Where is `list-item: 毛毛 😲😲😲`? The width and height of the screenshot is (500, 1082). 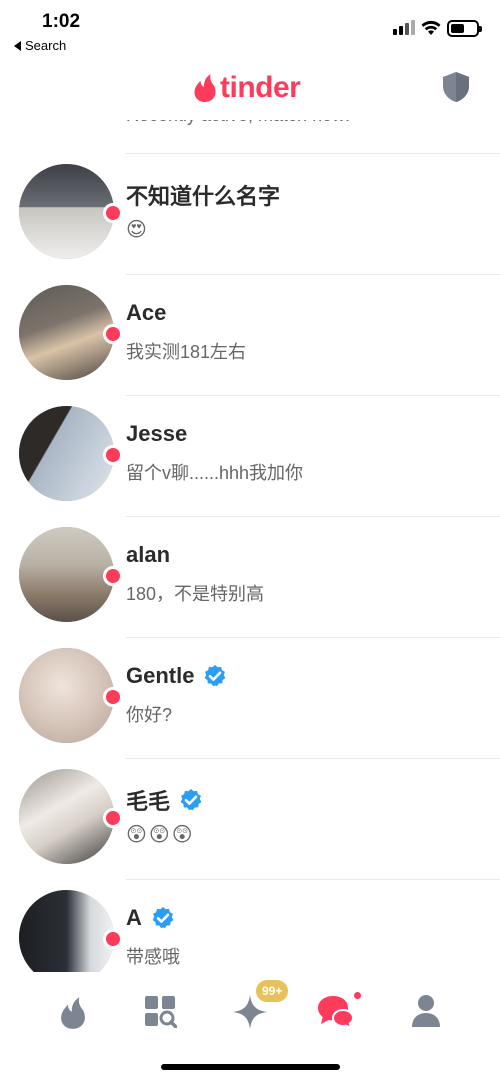 list-item: 毛毛 😲😲😲 is located at coordinates (250, 818).